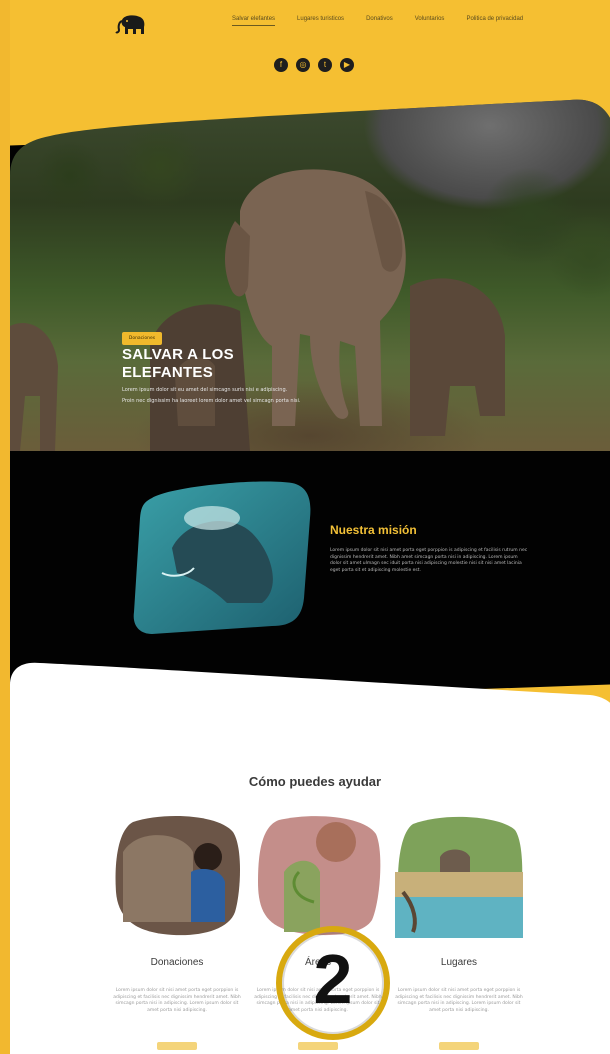  I want to click on instagram-icon: ◎, so click(303, 65).